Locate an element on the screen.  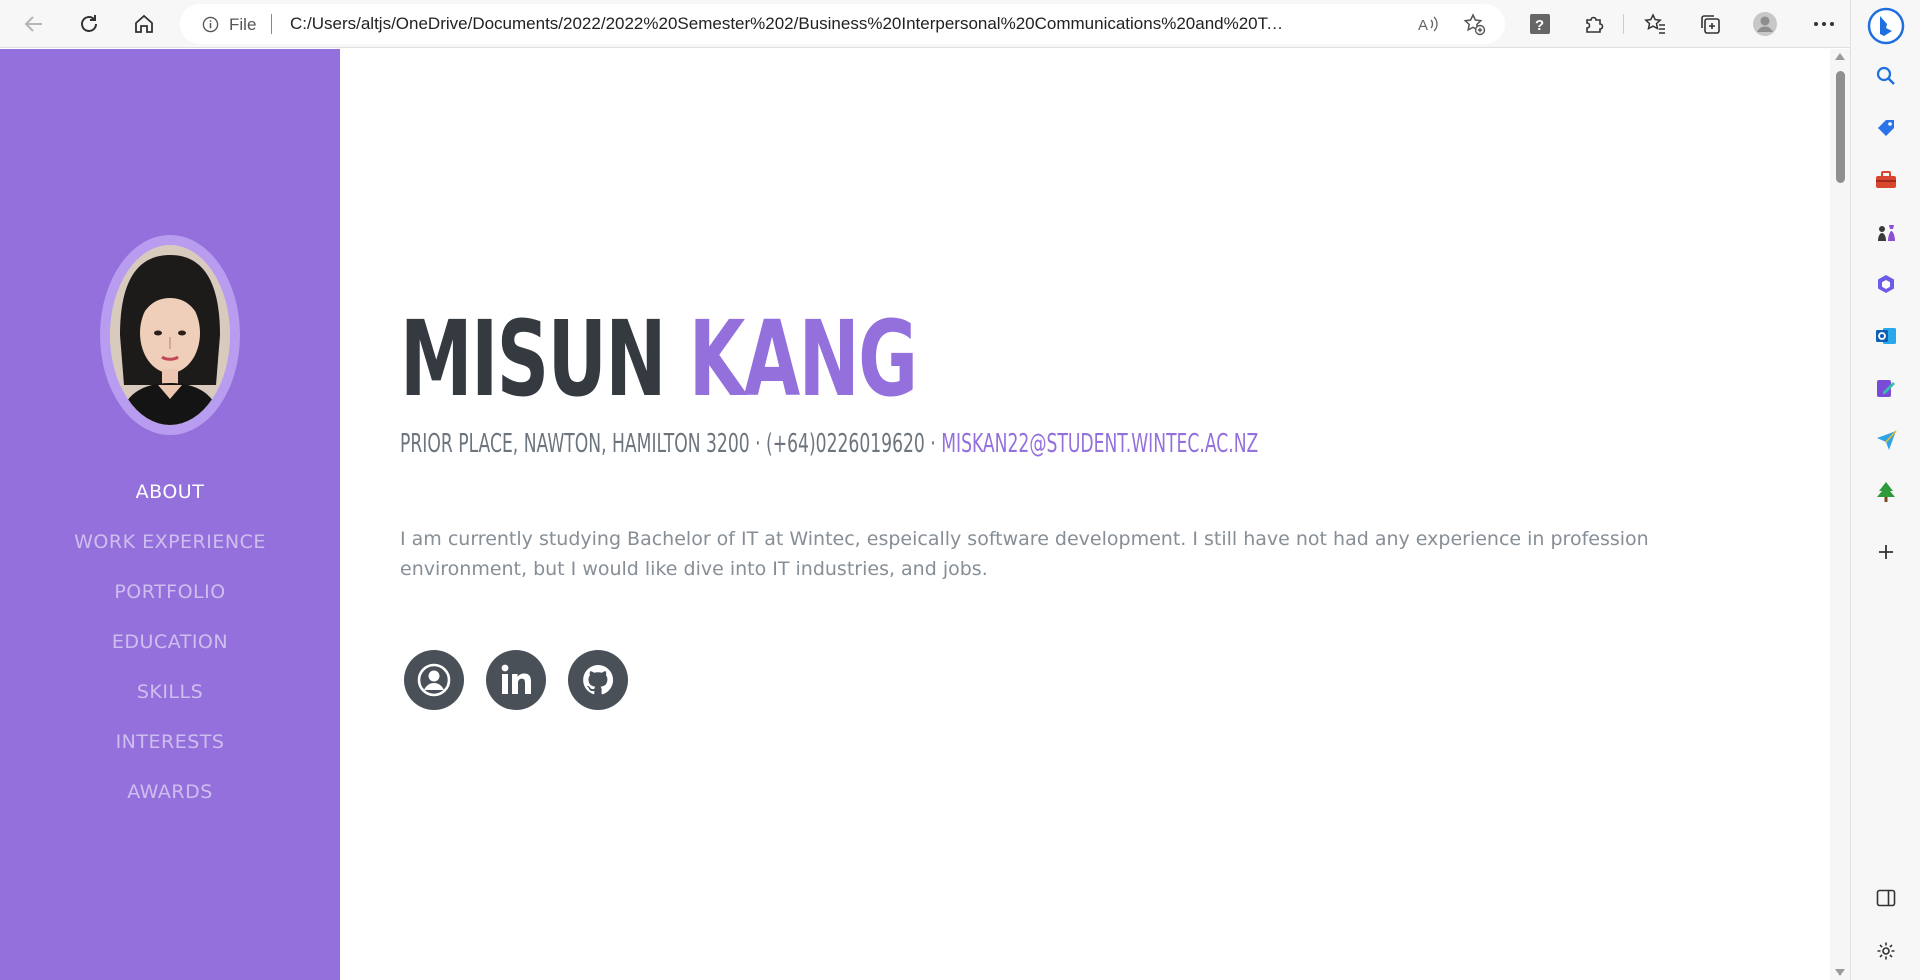
user-circle-icon is located at coordinates (434, 680).